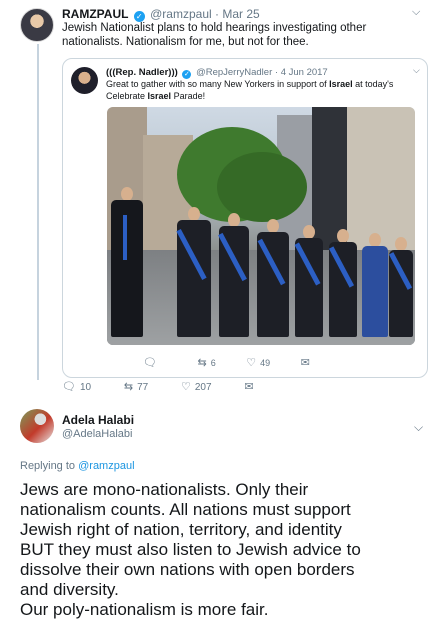 This screenshot has height=640, width=439. What do you see at coordinates (95, 14) in the screenshot?
I see `author-name: RAMZPAUL` at bounding box center [95, 14].